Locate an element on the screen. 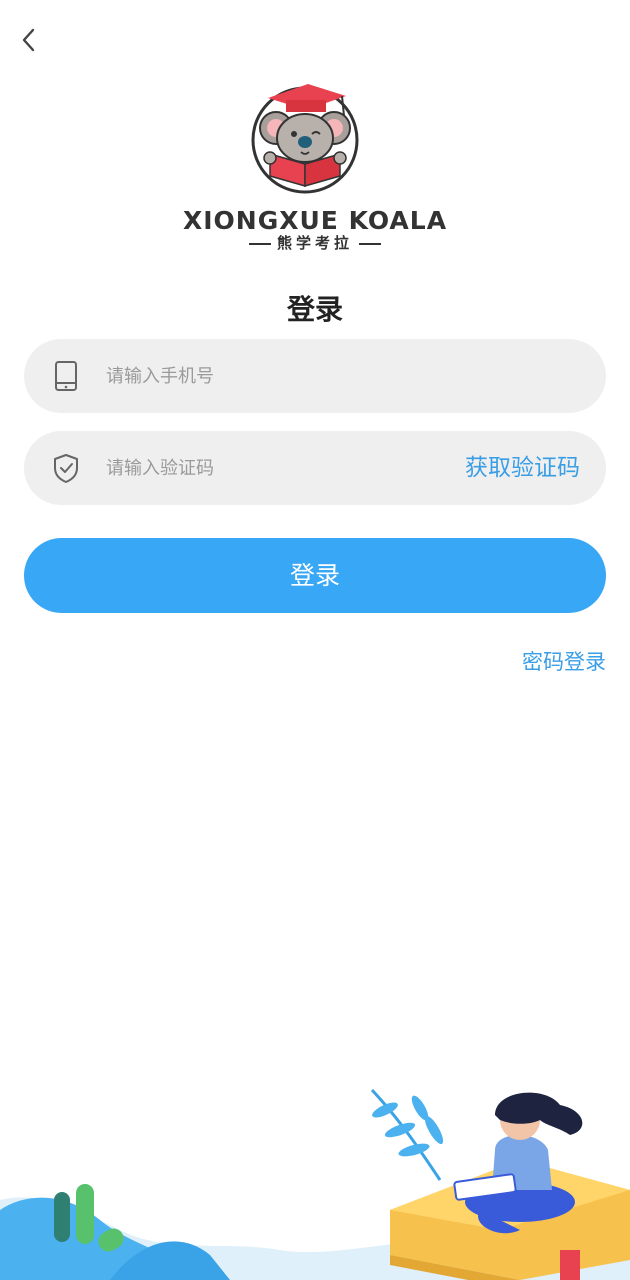  koala-logo-icon is located at coordinates (305, 139).